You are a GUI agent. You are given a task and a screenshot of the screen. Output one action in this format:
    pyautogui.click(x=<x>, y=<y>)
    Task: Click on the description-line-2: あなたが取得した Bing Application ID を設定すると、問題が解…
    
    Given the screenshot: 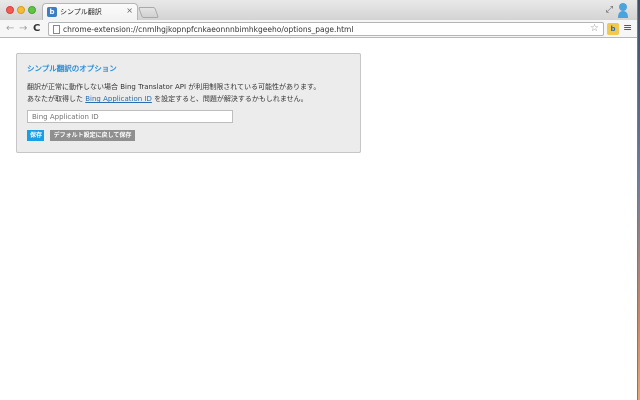 What is the action you would take?
    pyautogui.click(x=167, y=99)
    